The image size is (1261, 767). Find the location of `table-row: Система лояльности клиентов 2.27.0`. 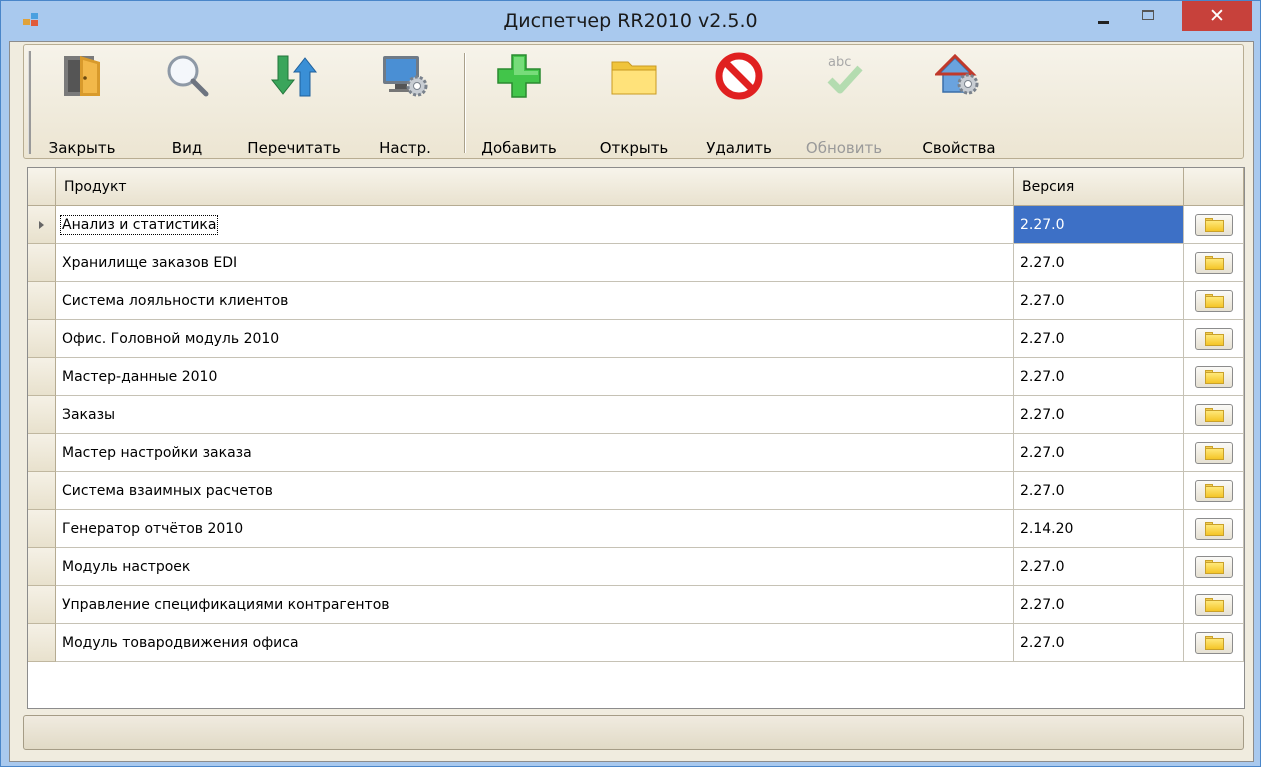

table-row: Система лояльности клиентов 2.27.0 is located at coordinates (636, 301).